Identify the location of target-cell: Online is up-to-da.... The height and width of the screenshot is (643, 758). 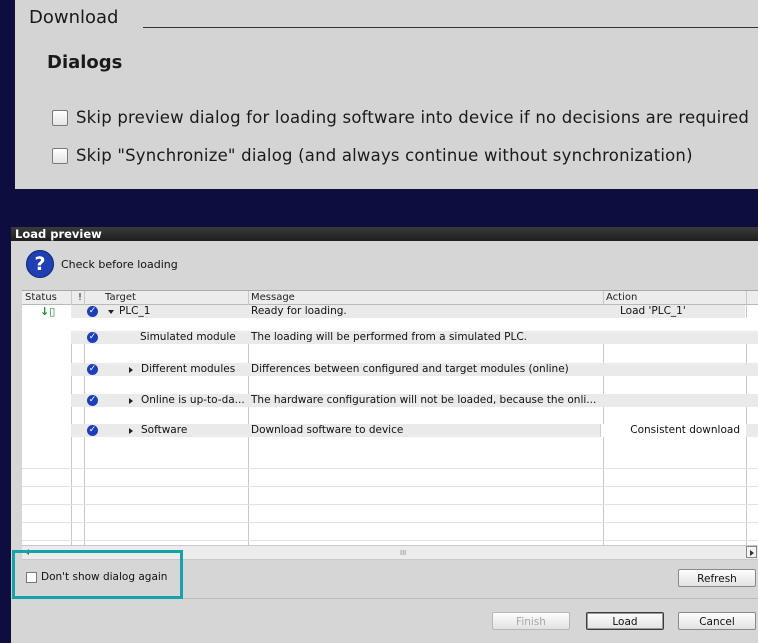
(193, 400).